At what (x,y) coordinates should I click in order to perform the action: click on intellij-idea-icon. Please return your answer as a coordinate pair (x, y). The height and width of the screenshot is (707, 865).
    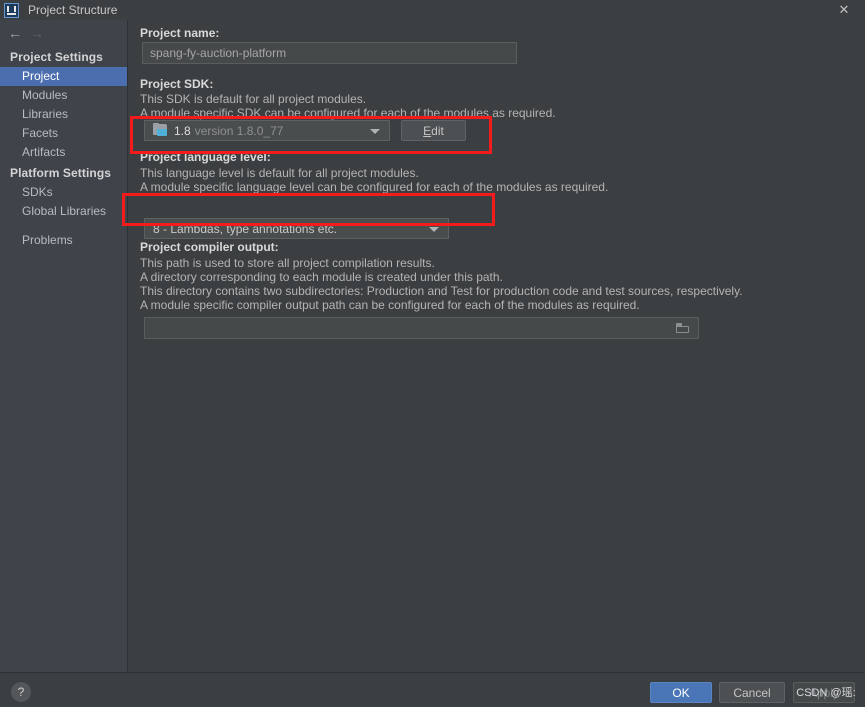
    Looking at the image, I should click on (11, 10).